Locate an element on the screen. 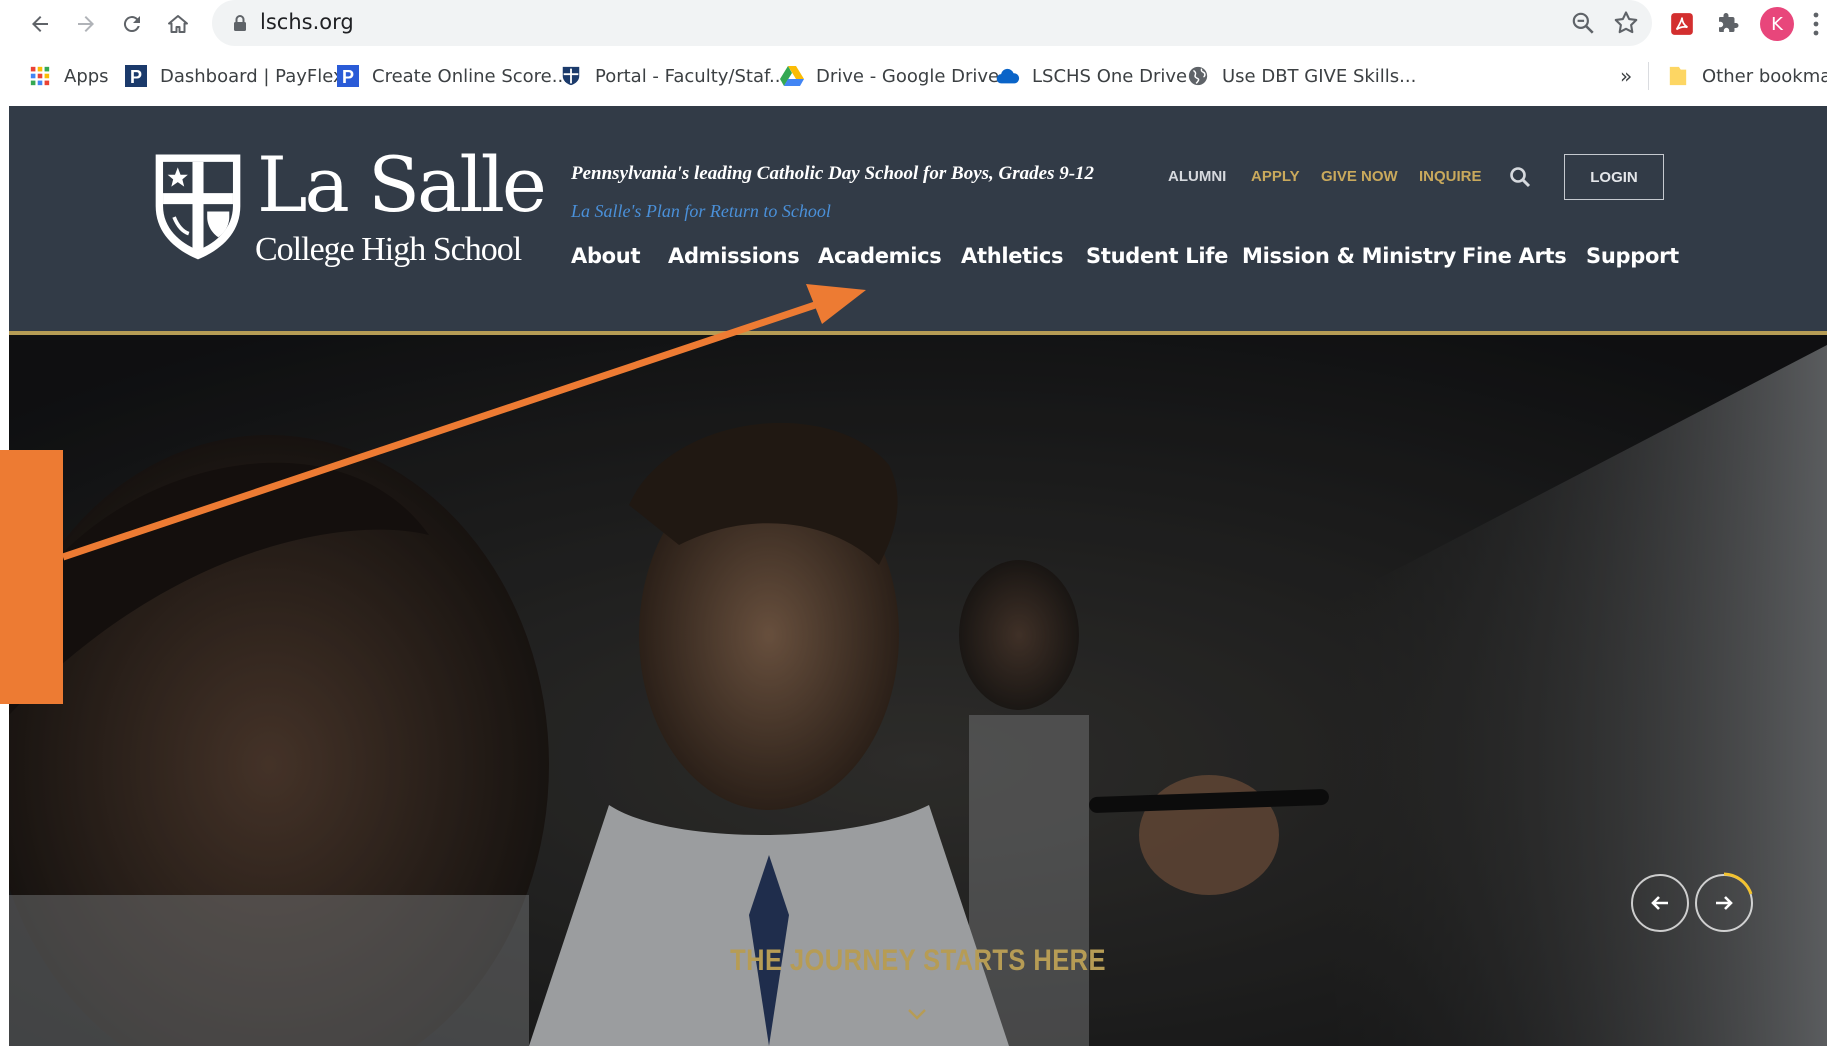 This screenshot has width=1827, height=1046. bookmark-label: Apps is located at coordinates (86, 76).